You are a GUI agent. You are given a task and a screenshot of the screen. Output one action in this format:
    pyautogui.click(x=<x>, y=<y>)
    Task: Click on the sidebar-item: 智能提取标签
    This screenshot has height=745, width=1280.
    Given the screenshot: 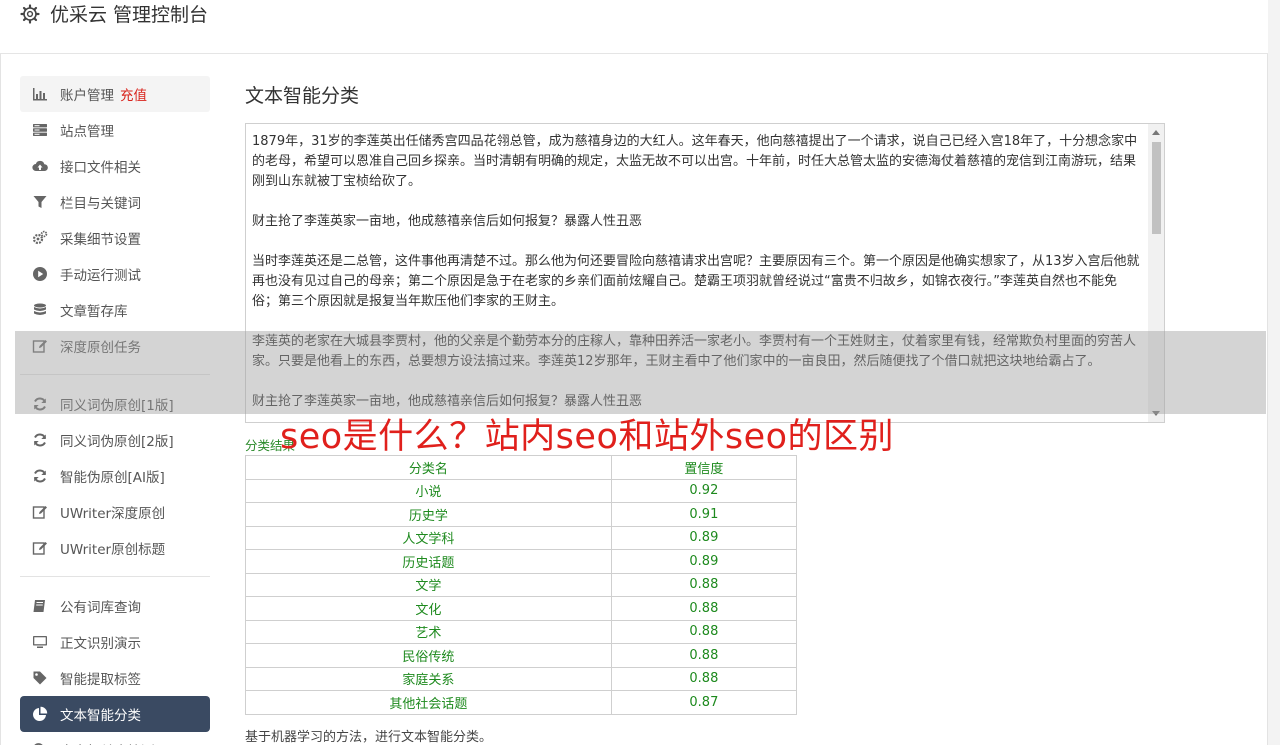 What is the action you would take?
    pyautogui.click(x=115, y=678)
    